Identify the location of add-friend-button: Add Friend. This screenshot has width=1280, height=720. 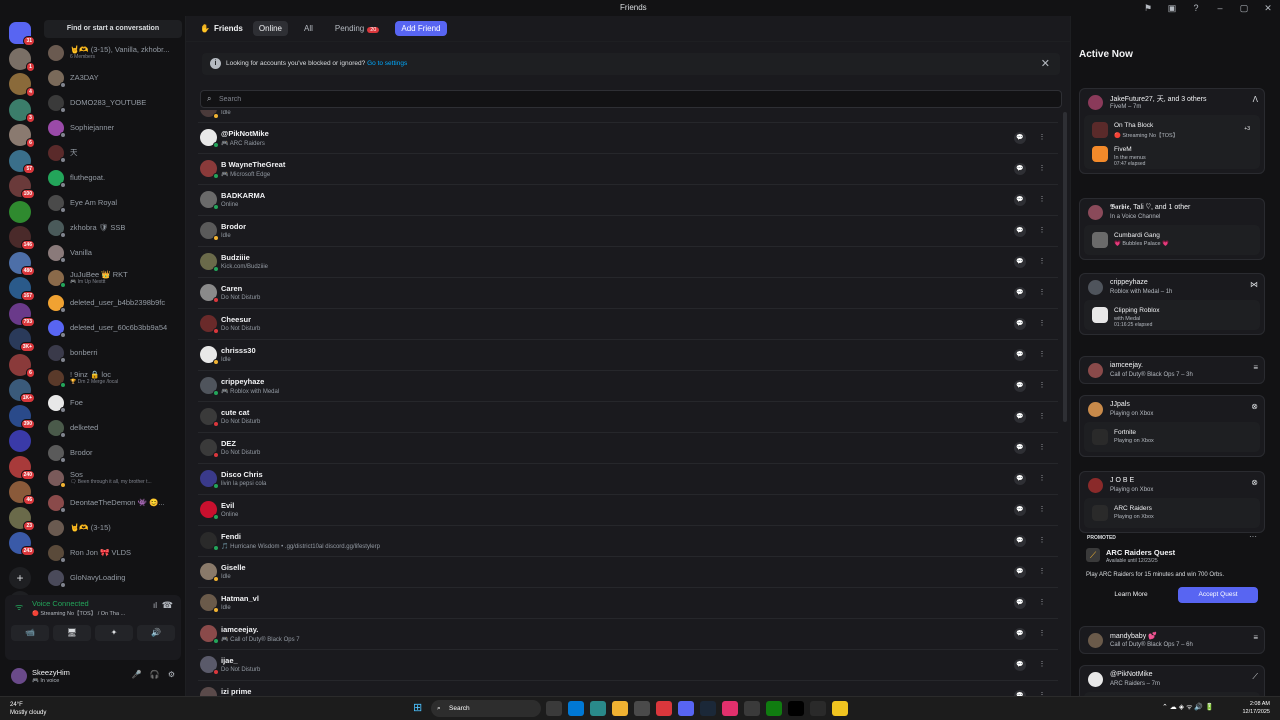
(421, 28).